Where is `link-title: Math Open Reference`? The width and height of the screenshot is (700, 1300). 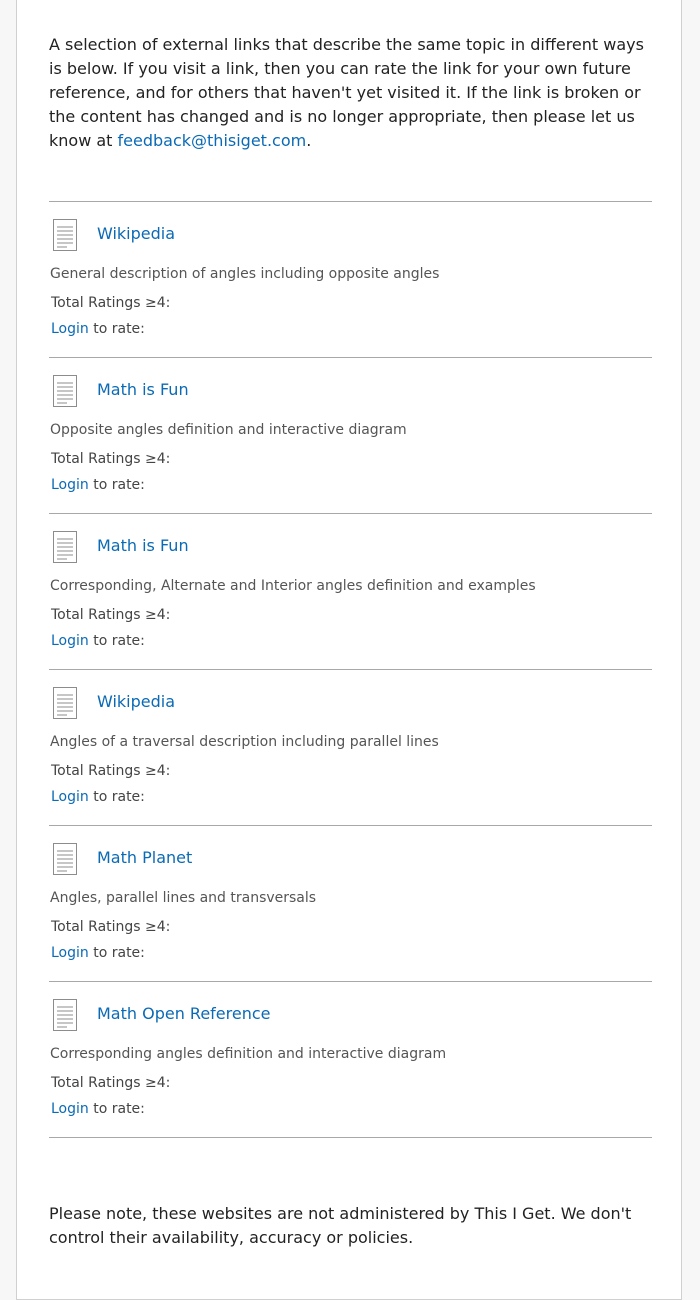 link-title: Math Open Reference is located at coordinates (184, 1014).